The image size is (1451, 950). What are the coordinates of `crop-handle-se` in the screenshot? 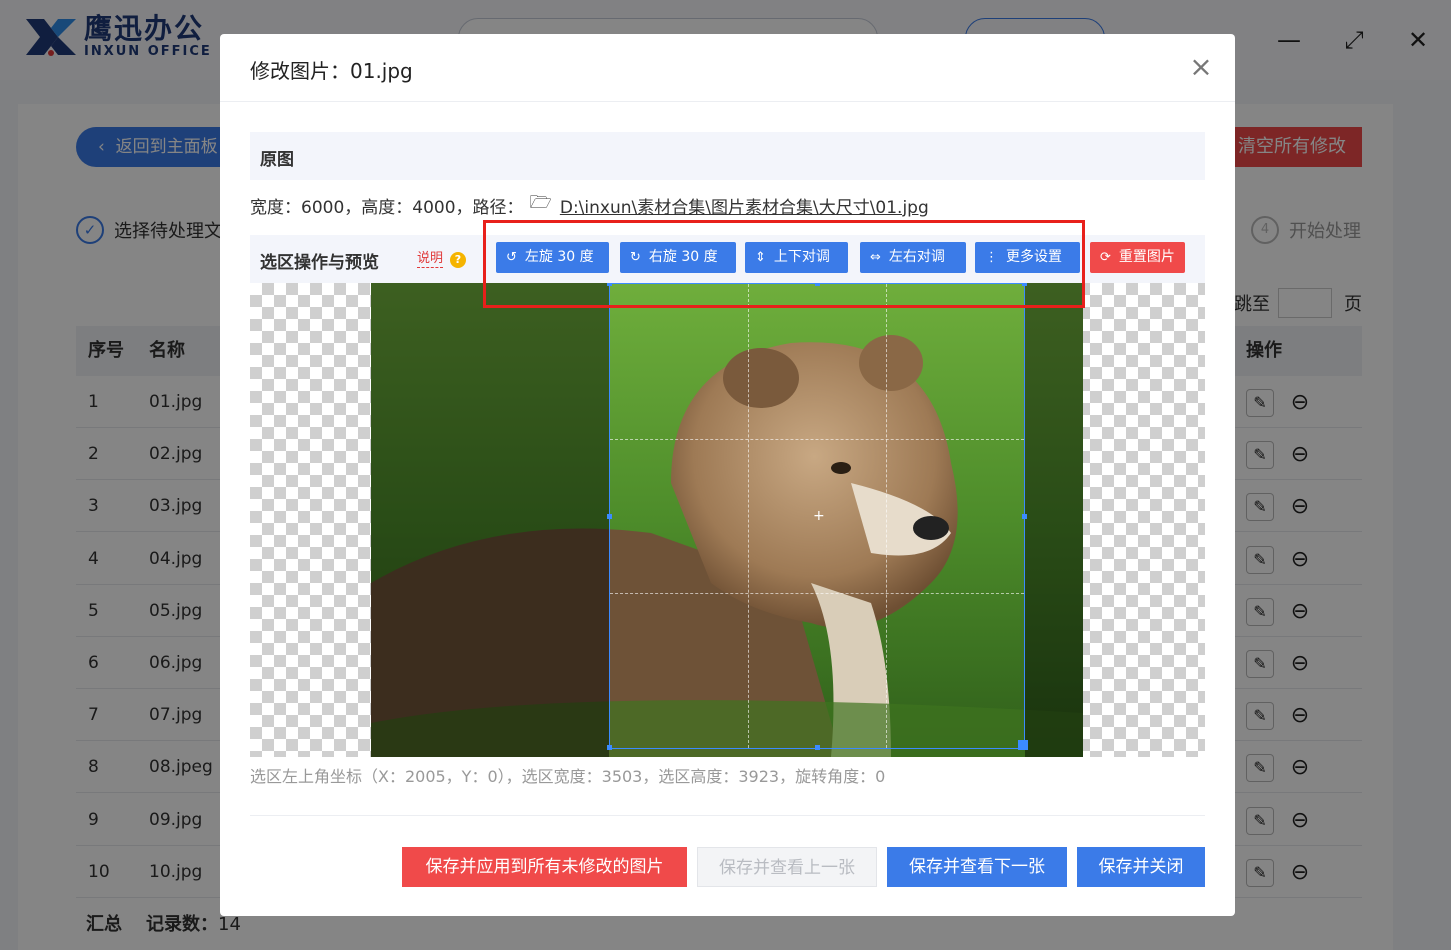 It's located at (1023, 745).